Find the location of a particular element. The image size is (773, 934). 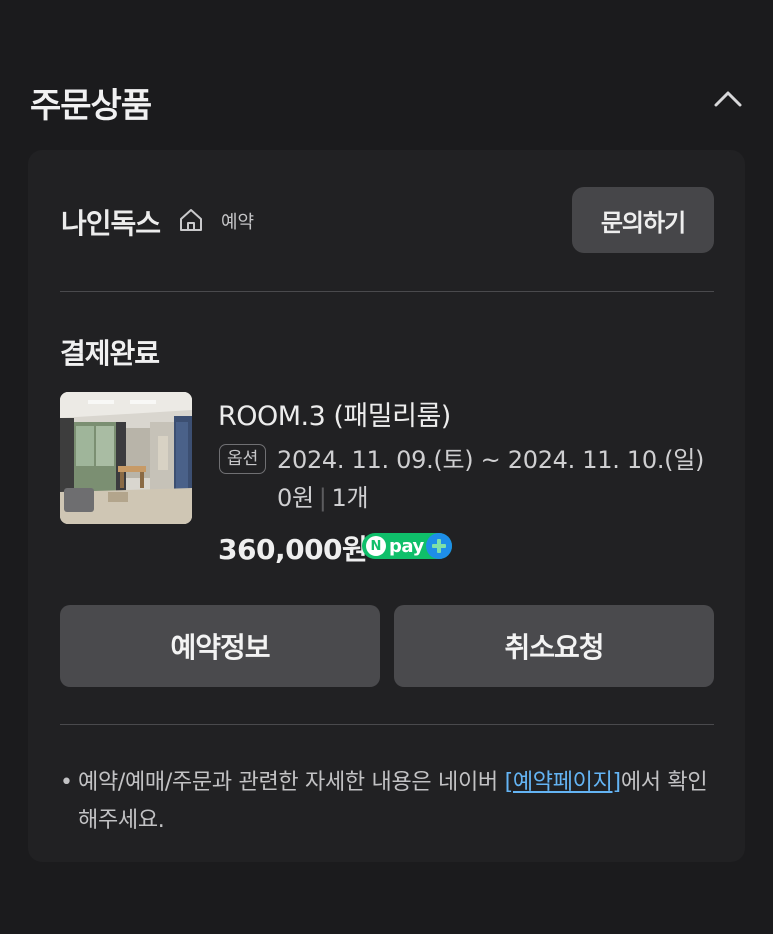

npay-label: pay is located at coordinates (406, 546).